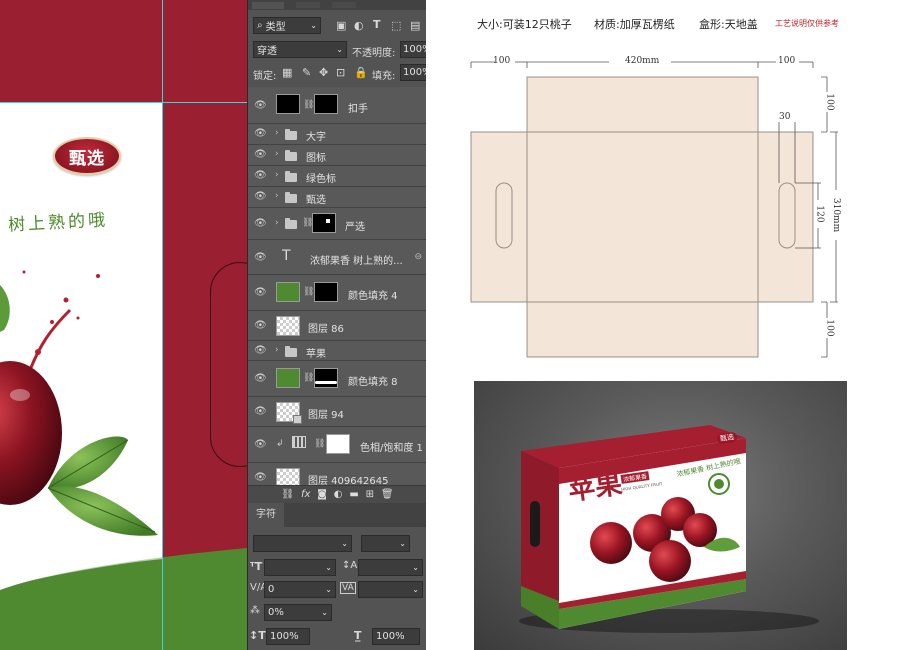 This screenshot has width=900, height=650. I want to click on layer-row: 👁 › 大字, so click(337, 134).